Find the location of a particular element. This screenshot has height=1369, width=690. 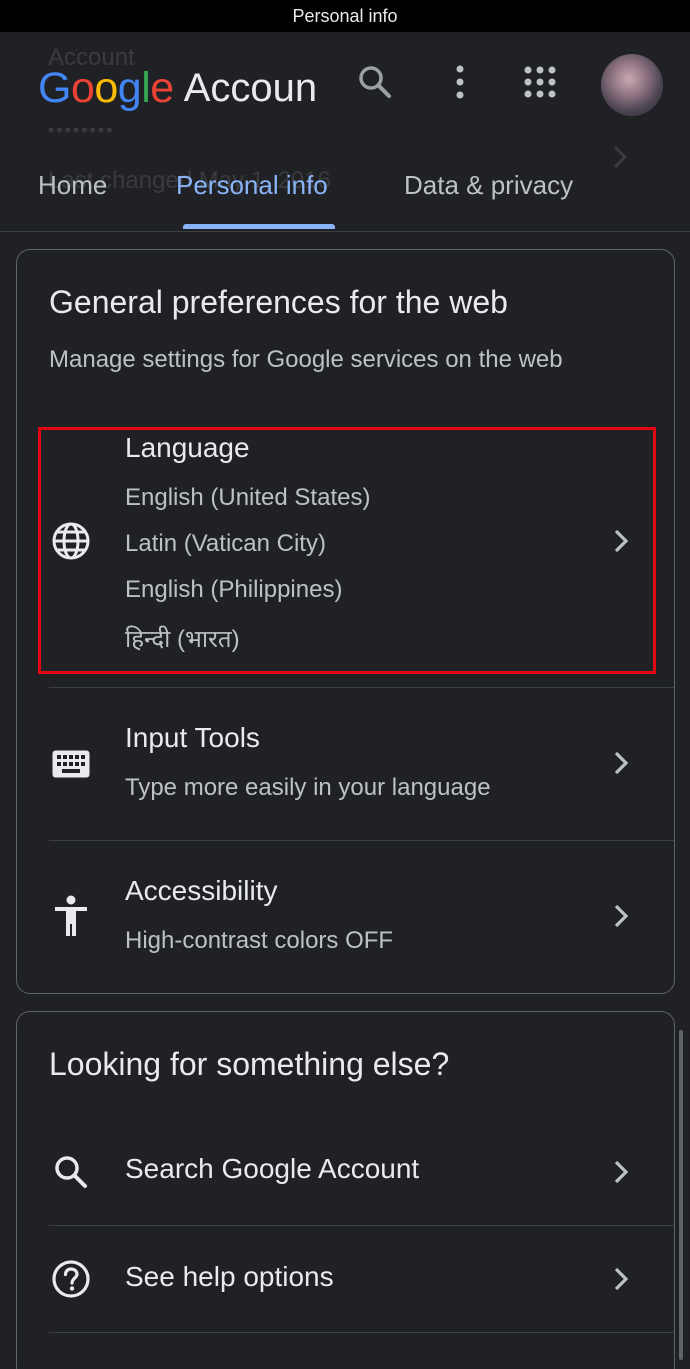

tab-home: Home is located at coordinates (72, 185).